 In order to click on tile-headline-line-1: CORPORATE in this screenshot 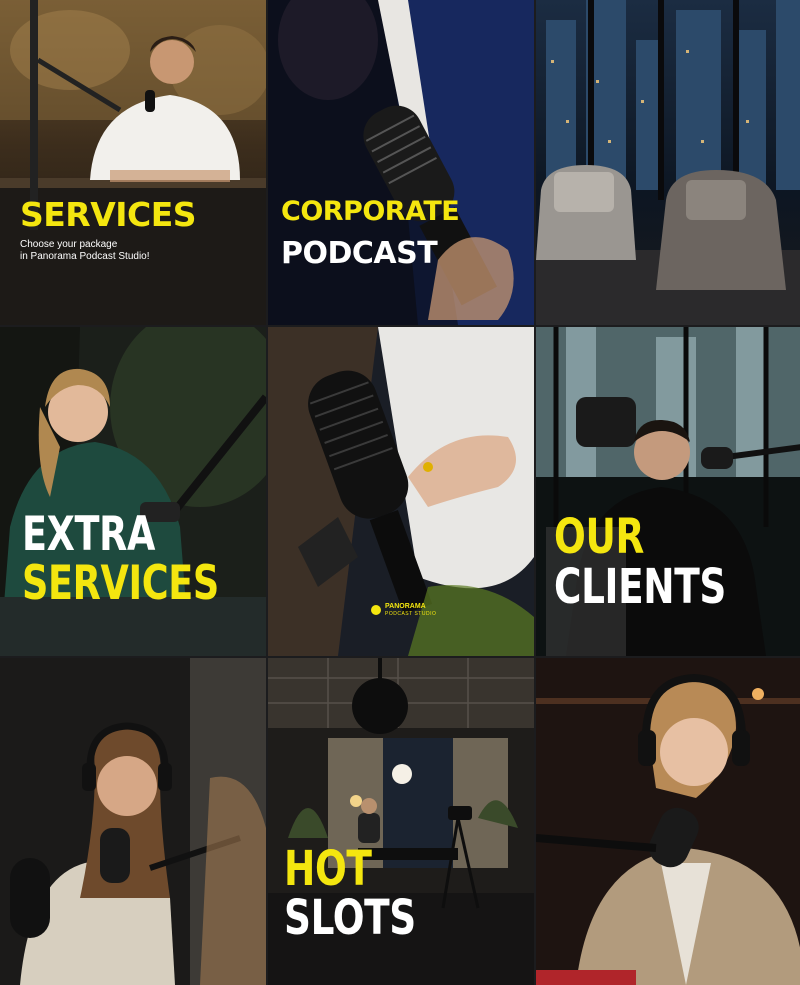, I will do `click(370, 211)`.